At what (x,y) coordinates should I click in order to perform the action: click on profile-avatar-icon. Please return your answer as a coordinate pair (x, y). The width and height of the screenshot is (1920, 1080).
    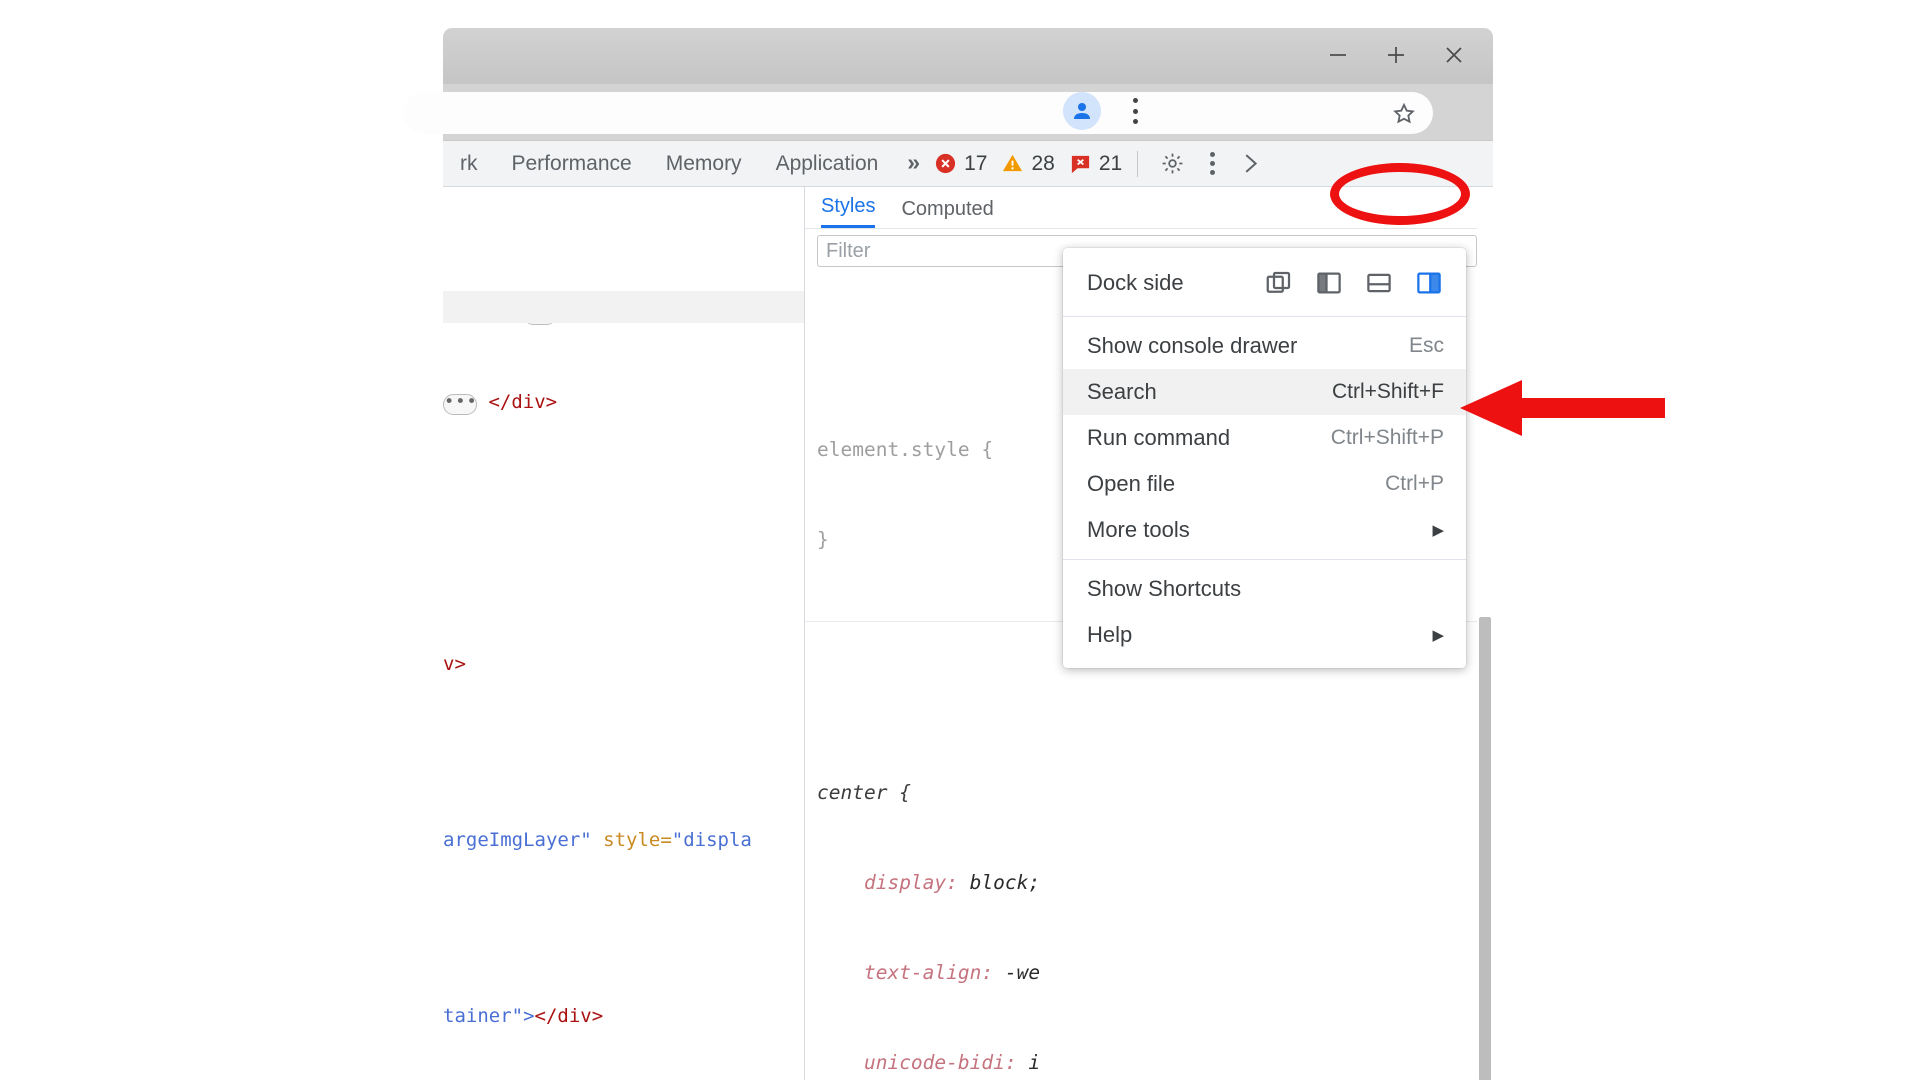
    Looking at the image, I should click on (1082, 111).